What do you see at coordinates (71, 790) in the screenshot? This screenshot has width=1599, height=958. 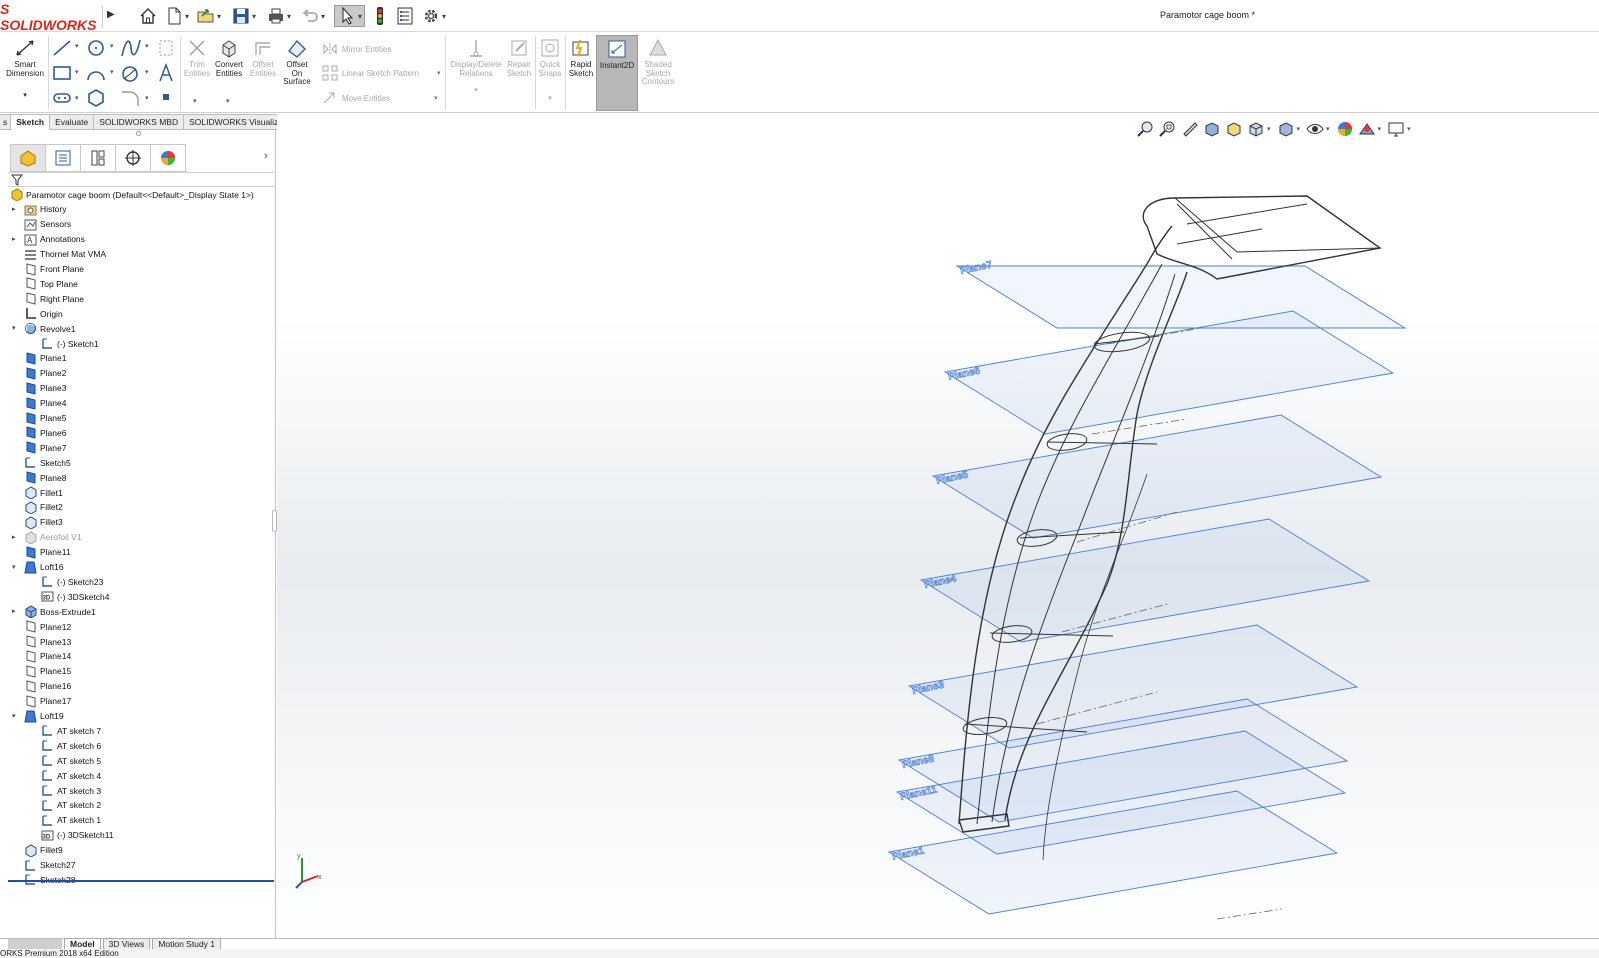 I see `tree-item-at-sketch-3: AT sketch 3` at bounding box center [71, 790].